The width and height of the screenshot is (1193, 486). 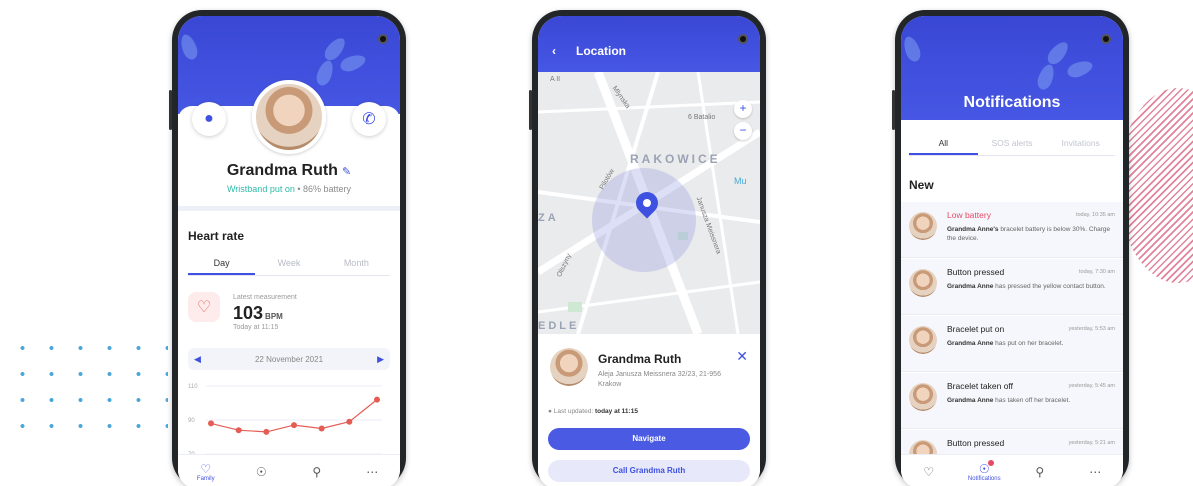 What do you see at coordinates (216, 236) in the screenshot?
I see `section-title: Heart rate` at bounding box center [216, 236].